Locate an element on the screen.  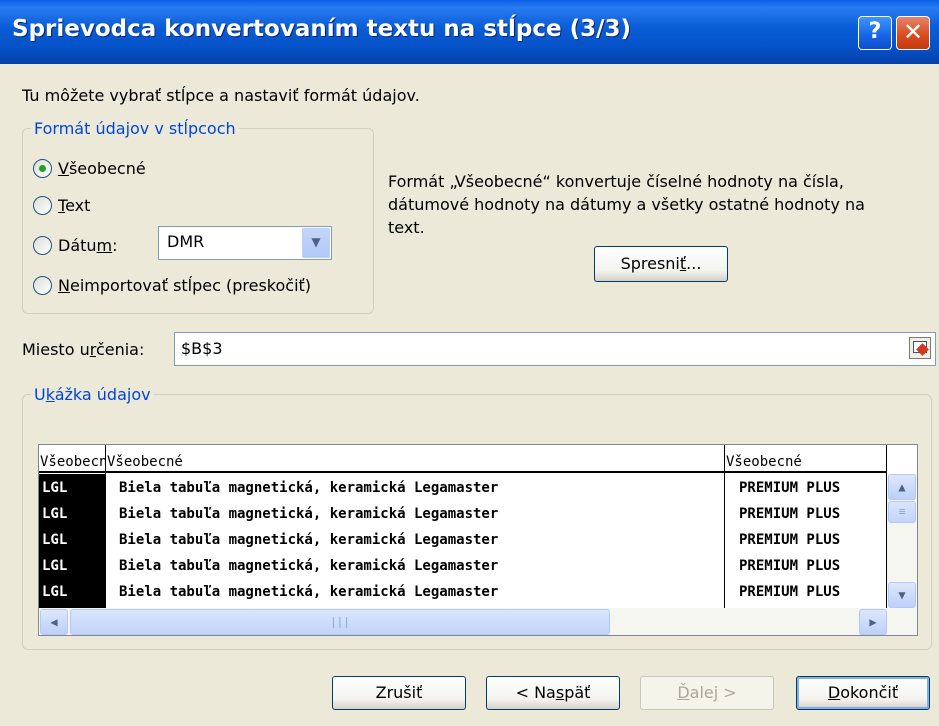
column-header-3: Všeobecné is located at coordinates (806, 462).